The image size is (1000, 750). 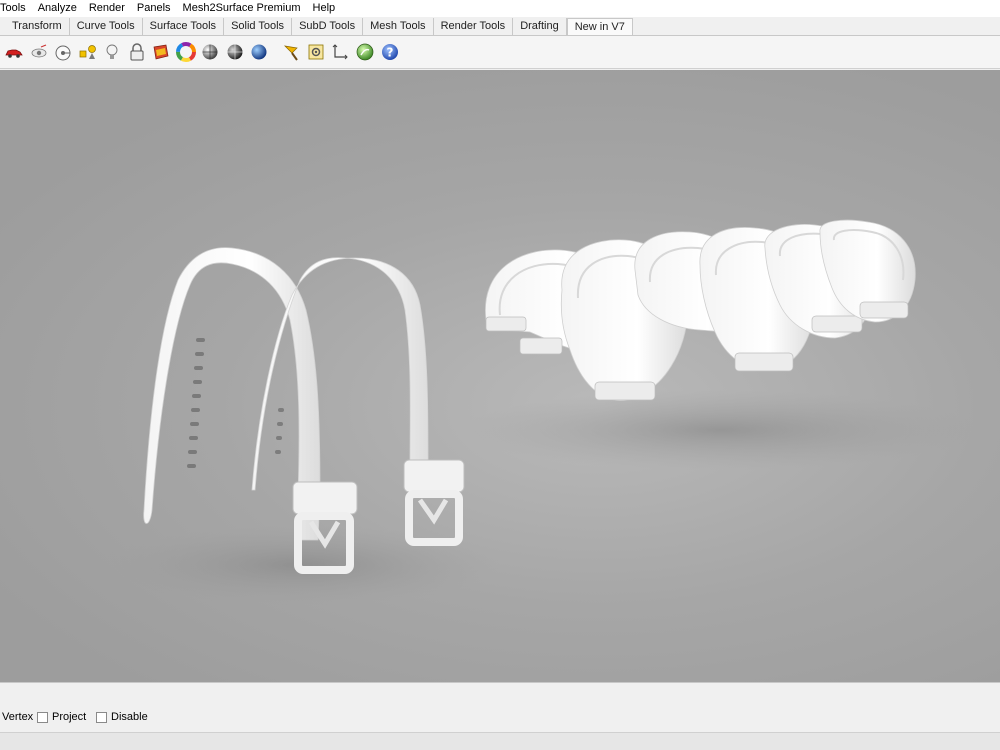 I want to click on globe-icon, so click(x=365, y=52).